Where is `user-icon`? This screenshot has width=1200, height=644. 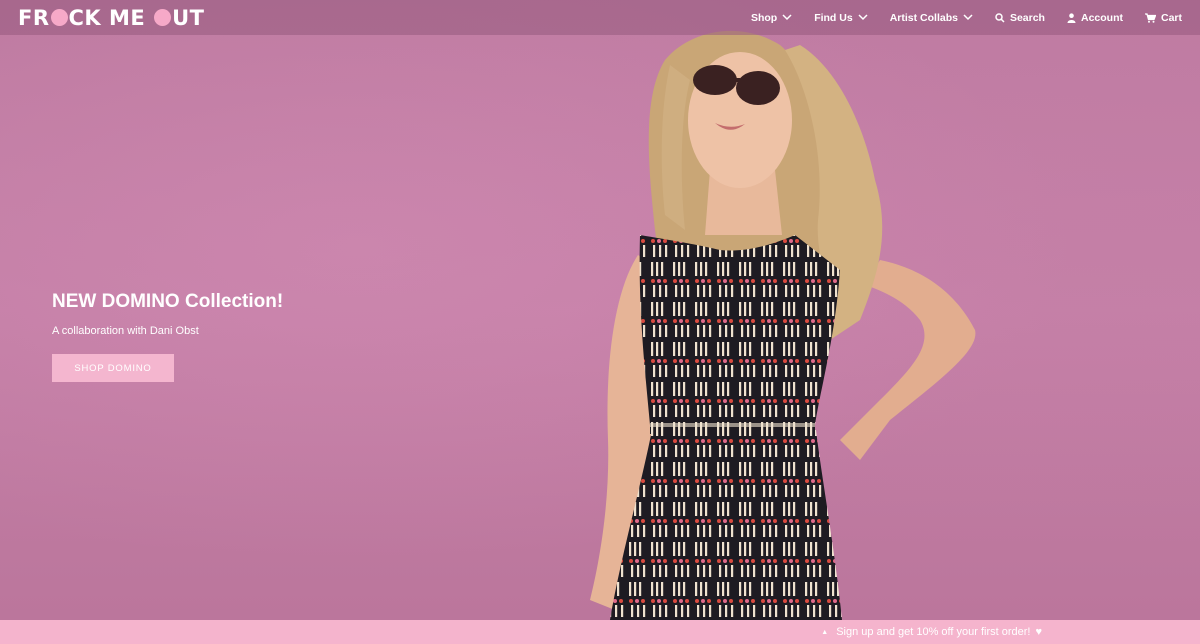 user-icon is located at coordinates (1071, 17).